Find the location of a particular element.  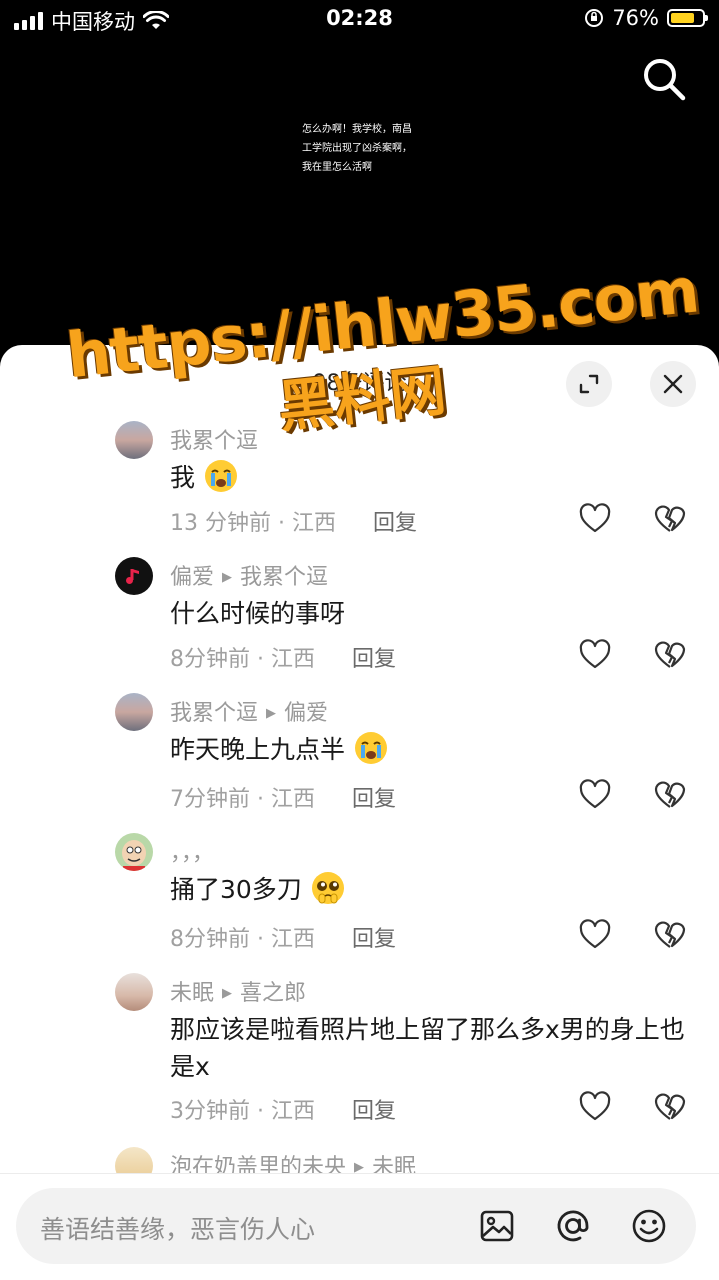

comment-meta: 3分钟前 · 江西 回复 is located at coordinates (283, 1109).